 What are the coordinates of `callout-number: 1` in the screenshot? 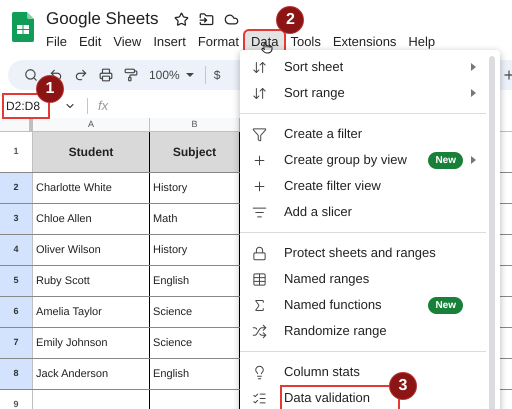 It's located at (50, 89).